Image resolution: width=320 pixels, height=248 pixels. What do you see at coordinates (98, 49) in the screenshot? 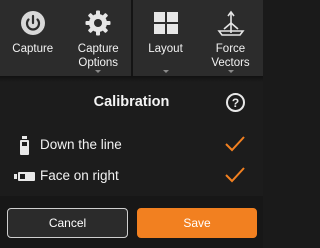
I see `capture-options-line1: Capture` at bounding box center [98, 49].